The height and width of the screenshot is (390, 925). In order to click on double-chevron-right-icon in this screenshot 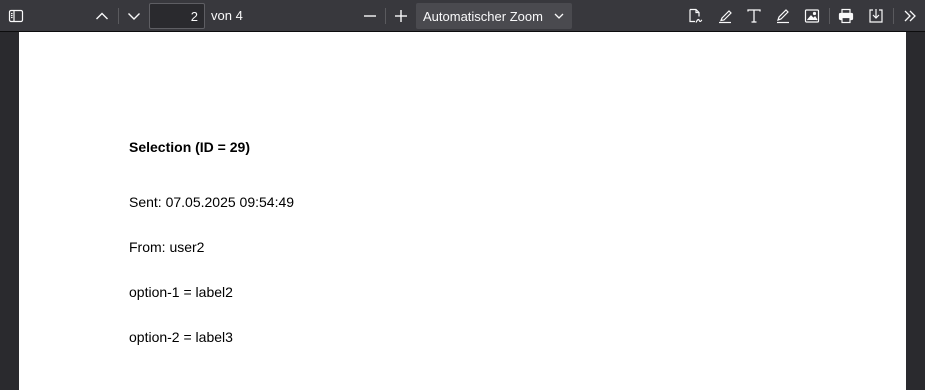, I will do `click(910, 16)`.